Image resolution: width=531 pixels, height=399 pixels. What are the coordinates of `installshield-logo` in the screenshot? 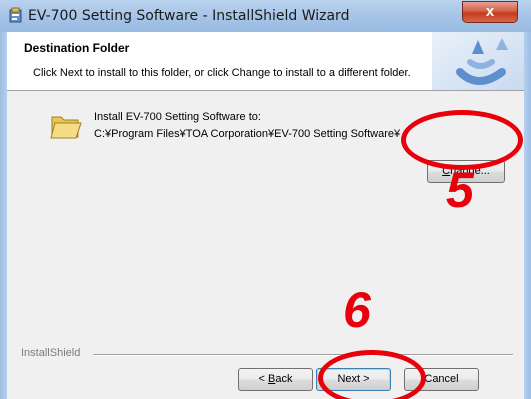 It's located at (478, 61).